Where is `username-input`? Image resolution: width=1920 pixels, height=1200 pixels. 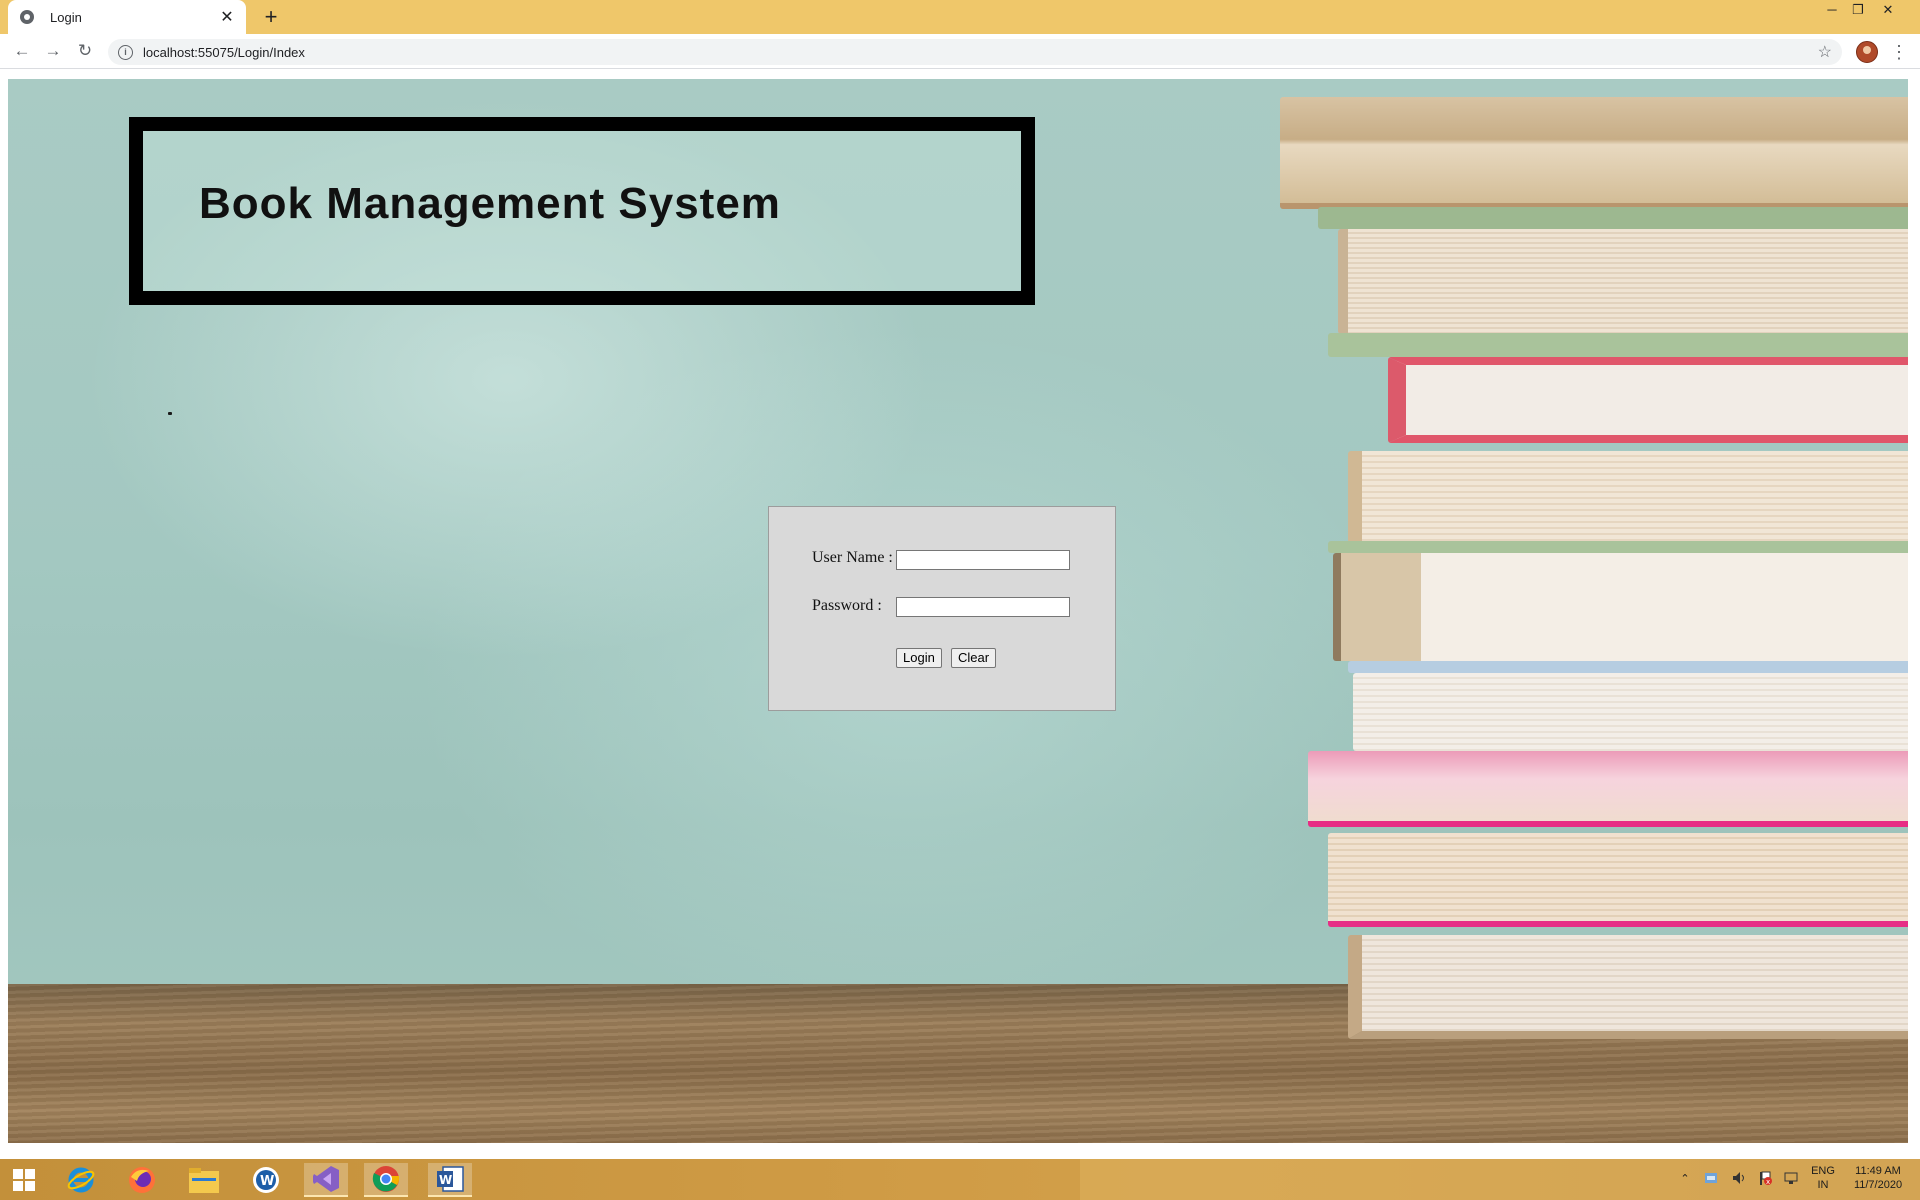 username-input is located at coordinates (983, 560).